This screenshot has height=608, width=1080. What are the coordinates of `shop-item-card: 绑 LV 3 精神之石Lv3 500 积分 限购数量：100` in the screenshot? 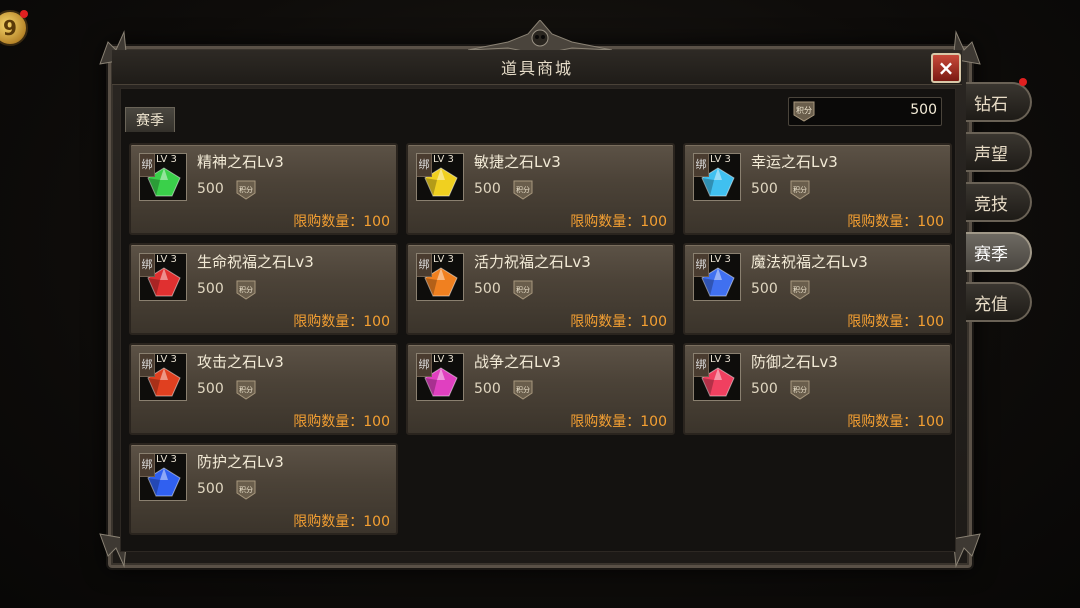 It's located at (263, 189).